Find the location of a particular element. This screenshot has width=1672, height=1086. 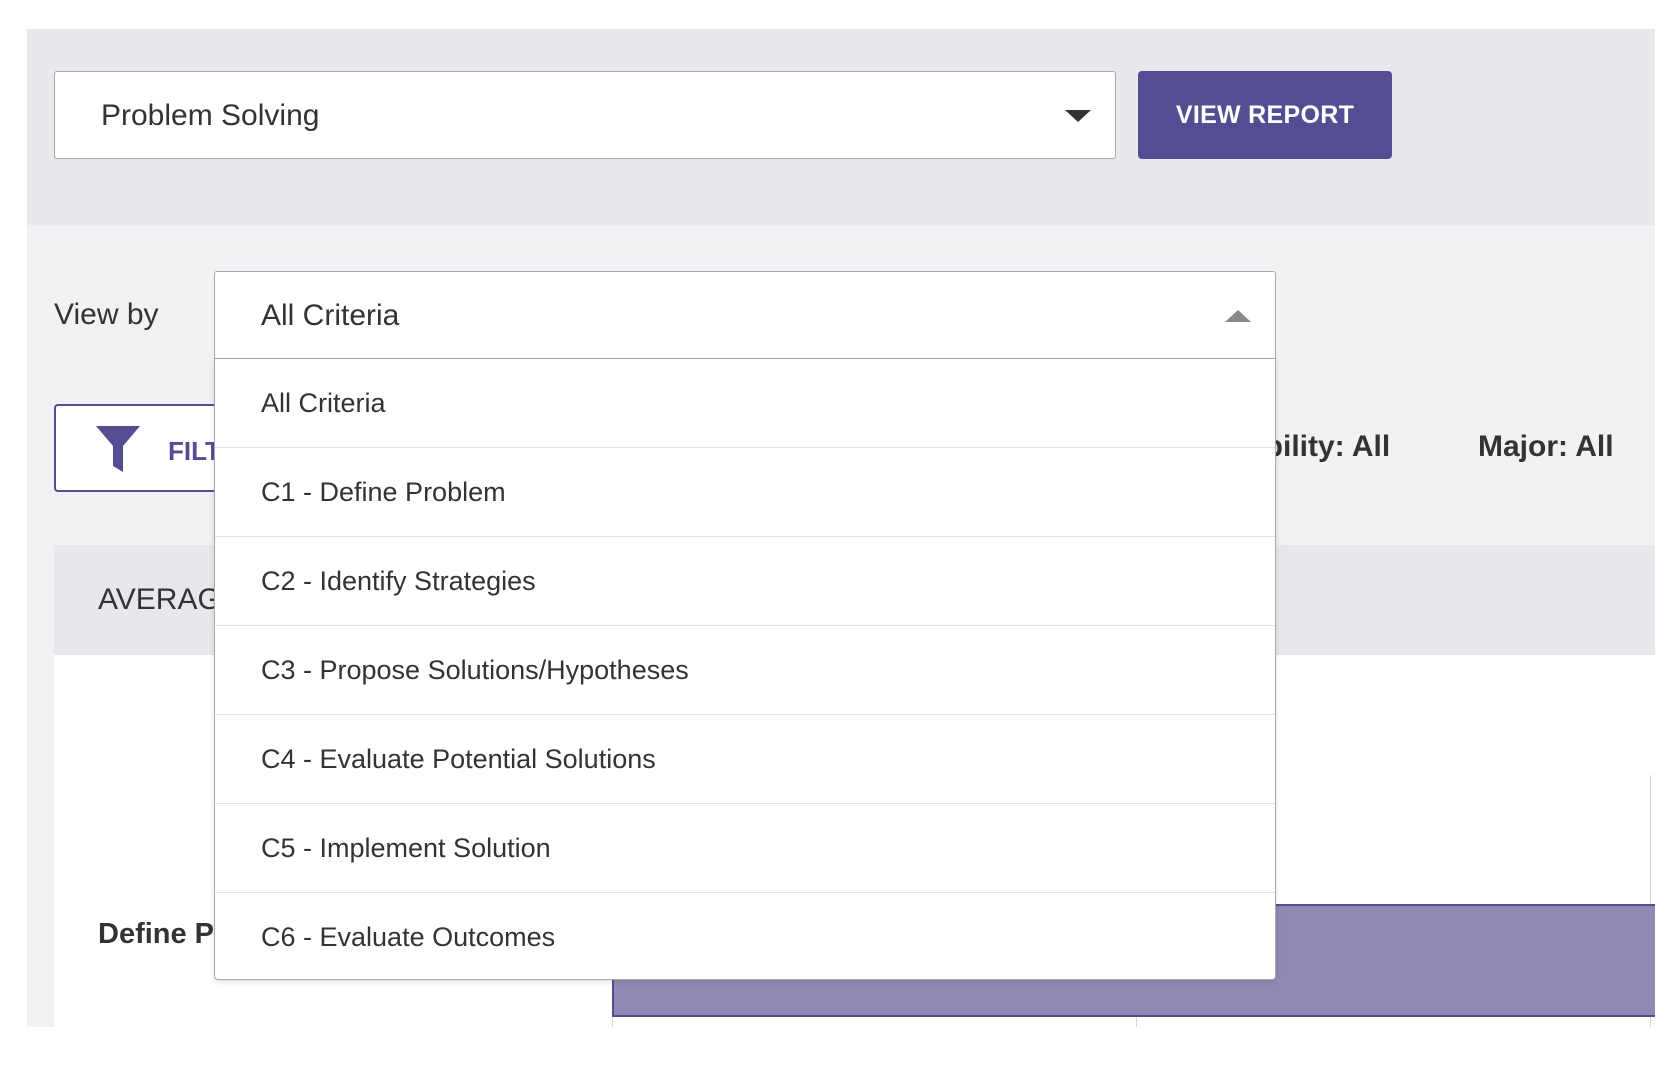

chevron-down-icon is located at coordinates (1078, 116).